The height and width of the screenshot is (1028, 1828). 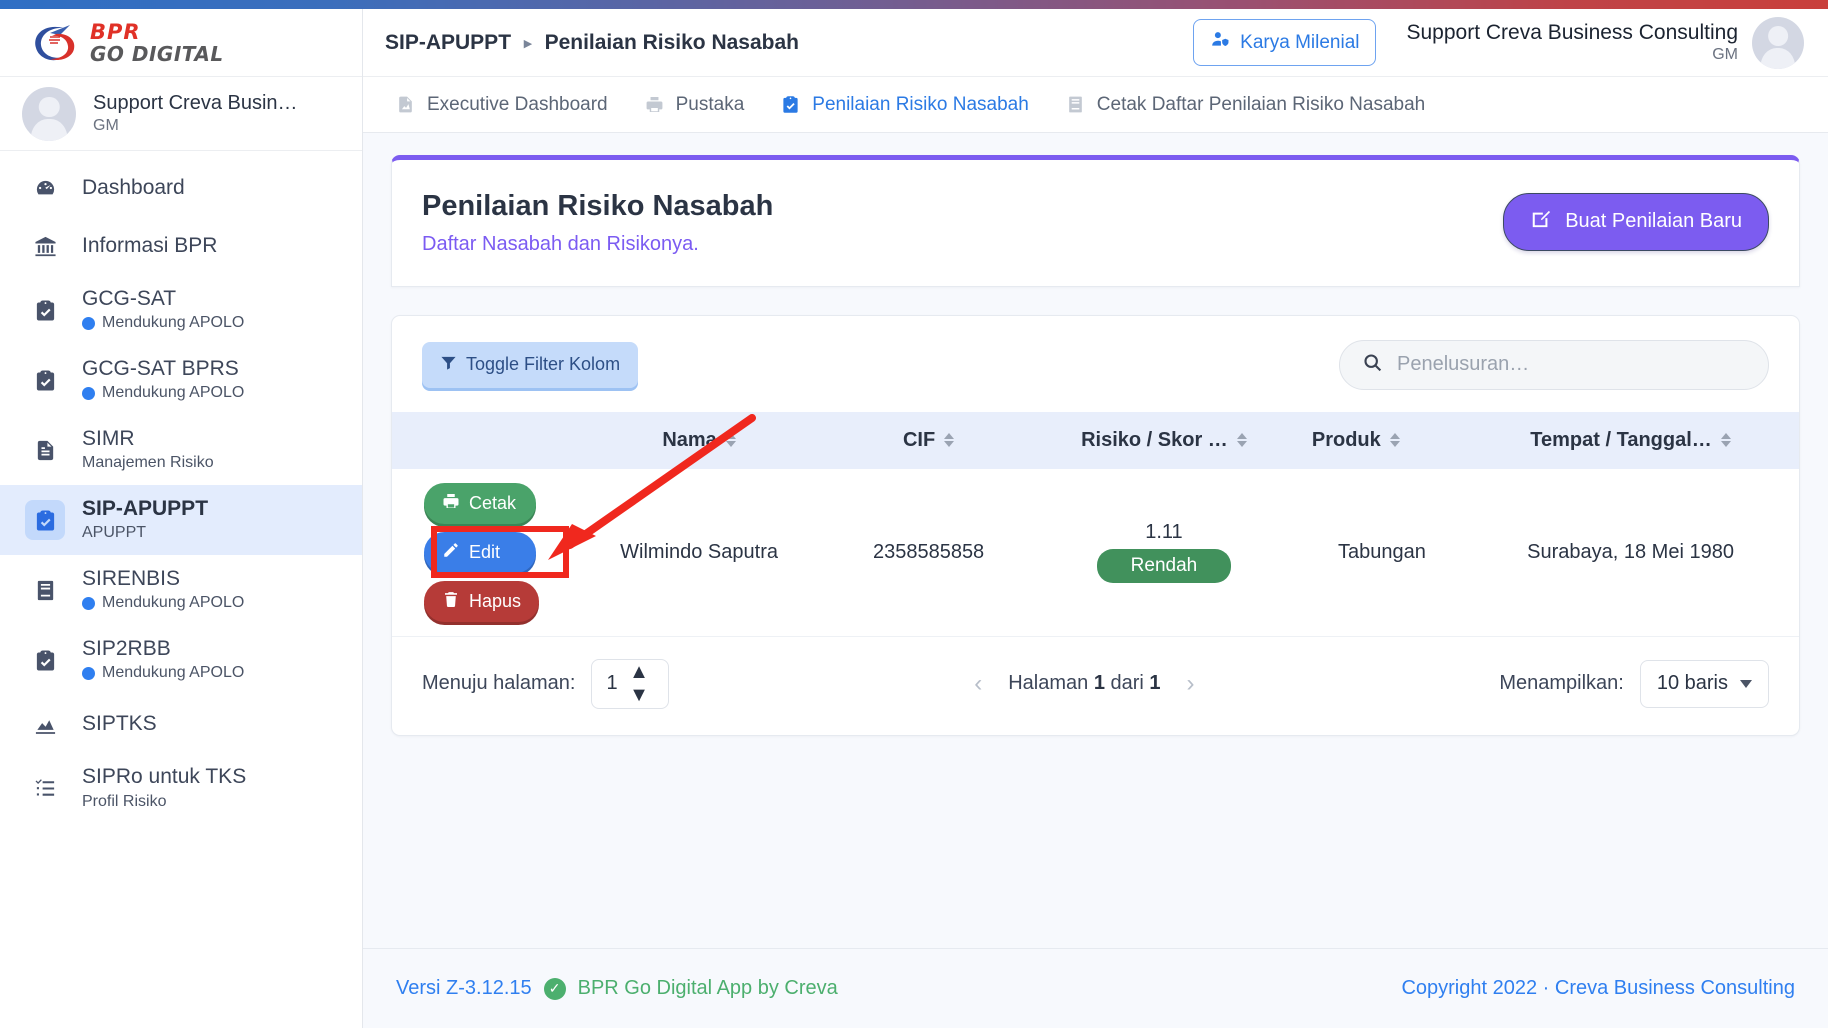 I want to click on stepper-up-icon: ▲, so click(x=644, y=672).